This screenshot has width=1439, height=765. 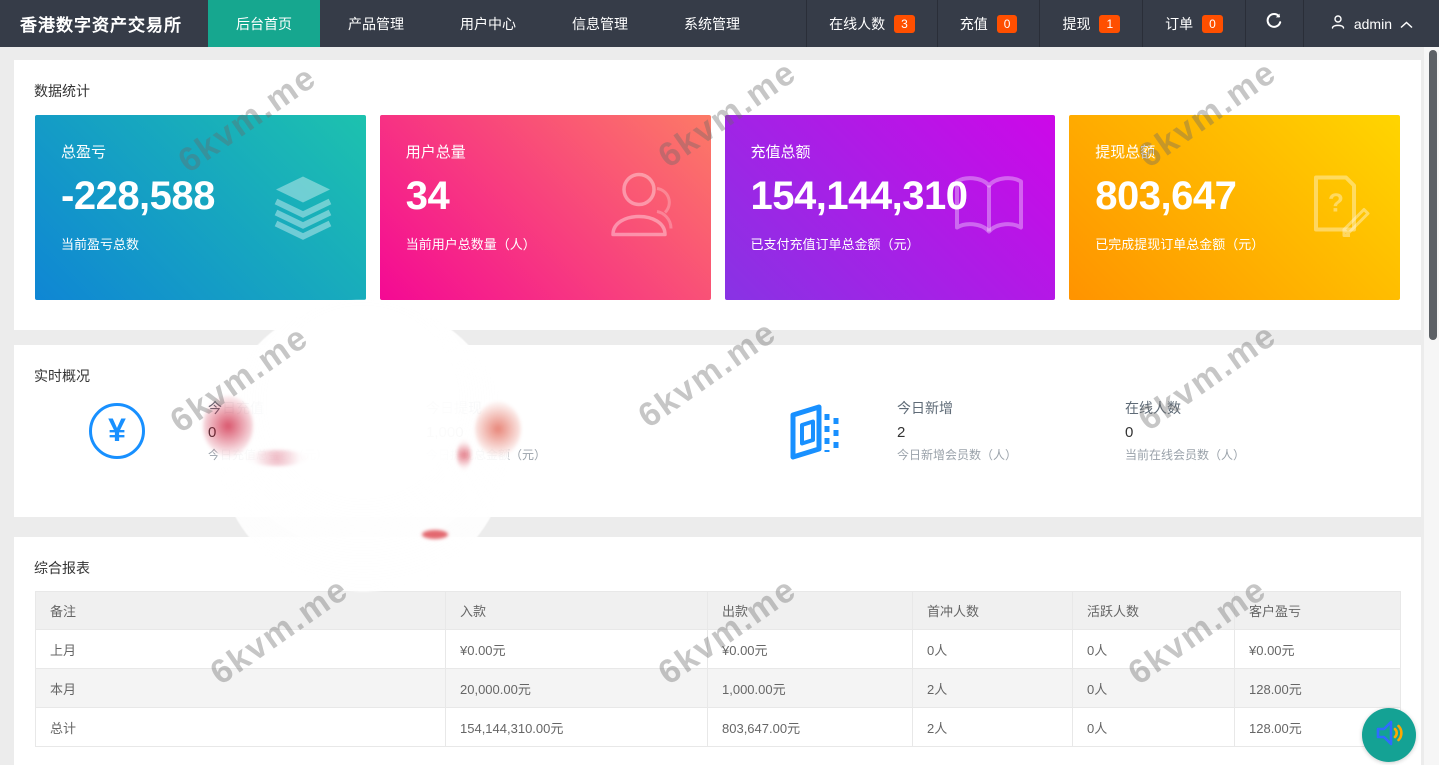 I want to click on table-cell: 上月, so click(x=240, y=649).